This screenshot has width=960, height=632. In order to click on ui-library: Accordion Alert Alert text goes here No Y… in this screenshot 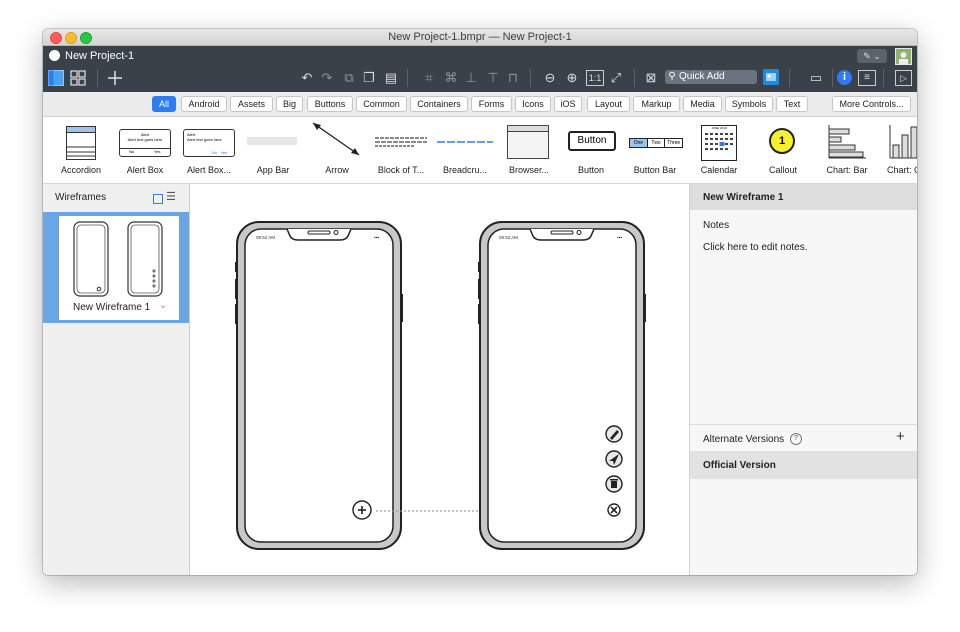, I will do `click(480, 150)`.